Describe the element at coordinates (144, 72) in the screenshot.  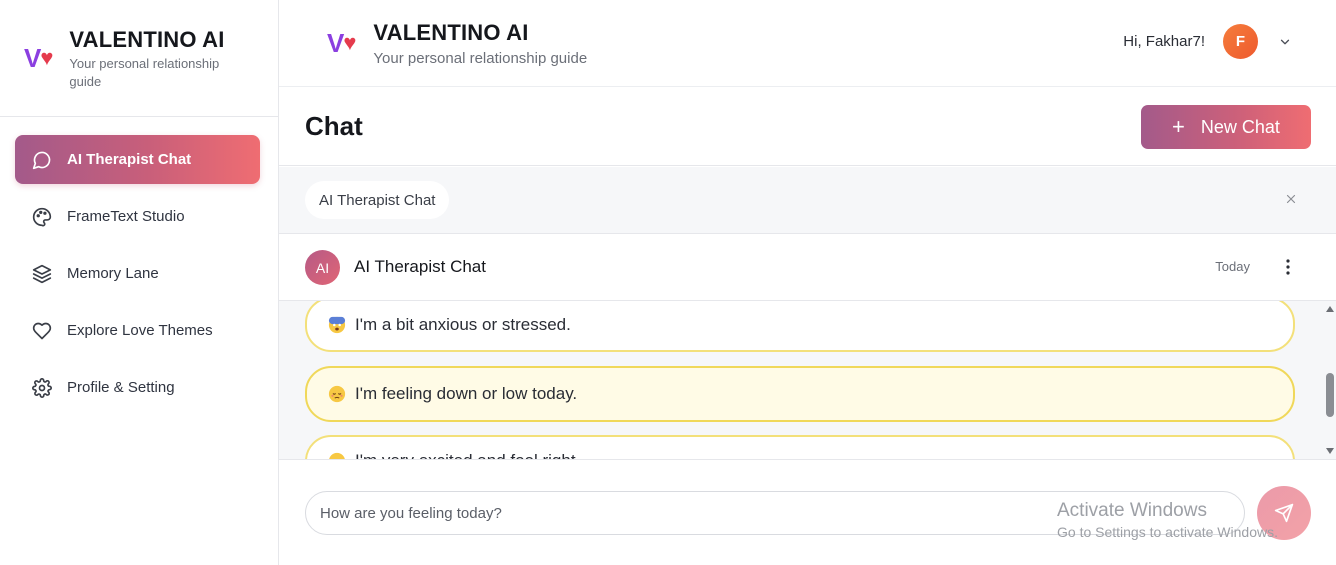
I see `brand-subtitle: Your personal relationship guide` at that location.